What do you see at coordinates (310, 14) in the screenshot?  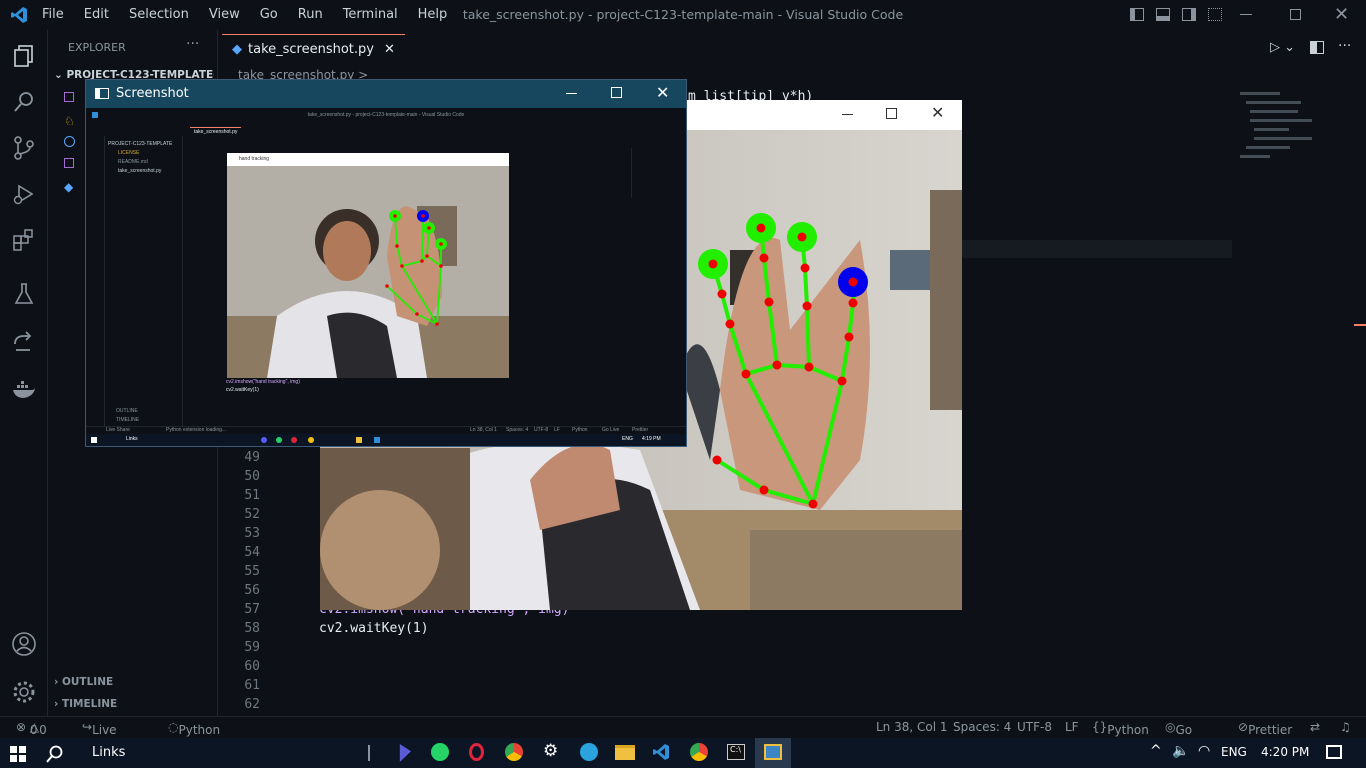 I see `menu-run: Run` at bounding box center [310, 14].